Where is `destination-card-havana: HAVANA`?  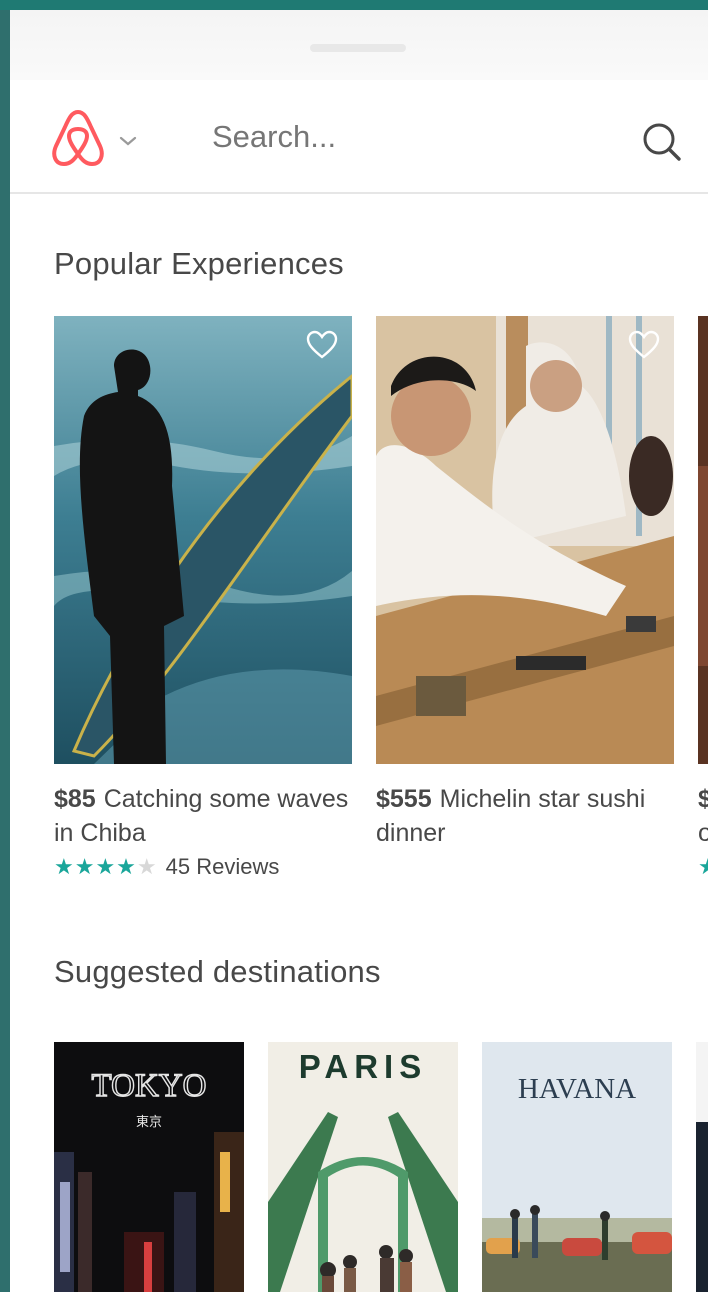
destination-card-havana: HAVANA is located at coordinates (577, 1167).